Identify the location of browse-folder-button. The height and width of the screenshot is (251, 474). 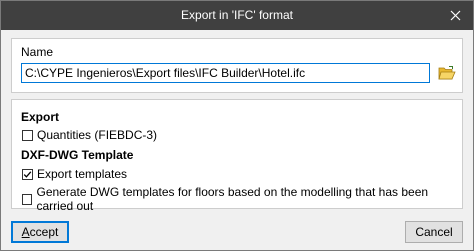
(447, 73).